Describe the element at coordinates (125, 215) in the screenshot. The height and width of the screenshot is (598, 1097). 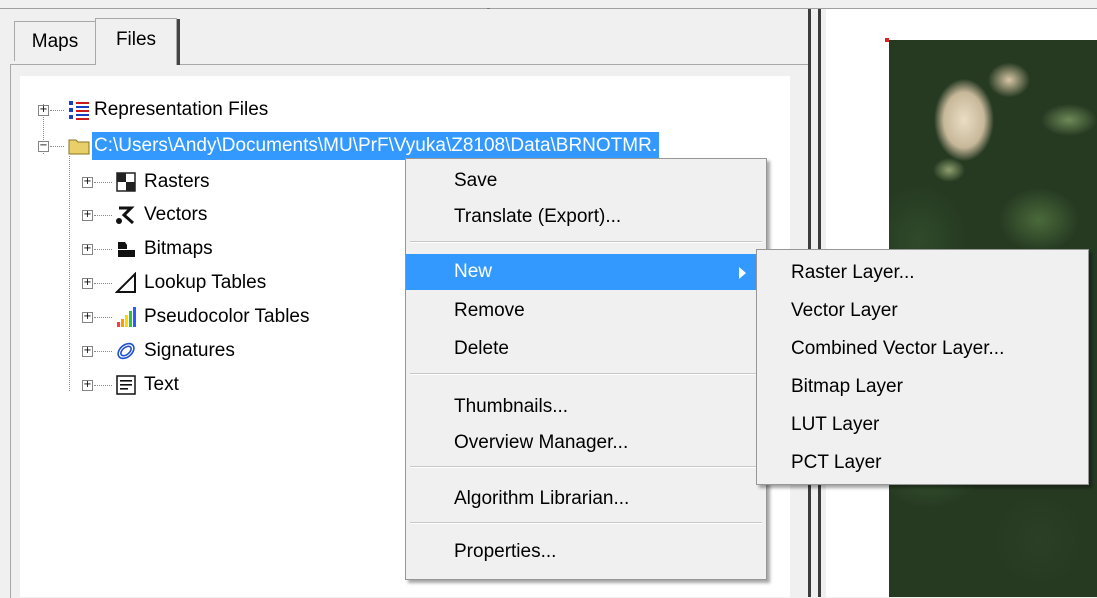
I see `vector-icon` at that location.